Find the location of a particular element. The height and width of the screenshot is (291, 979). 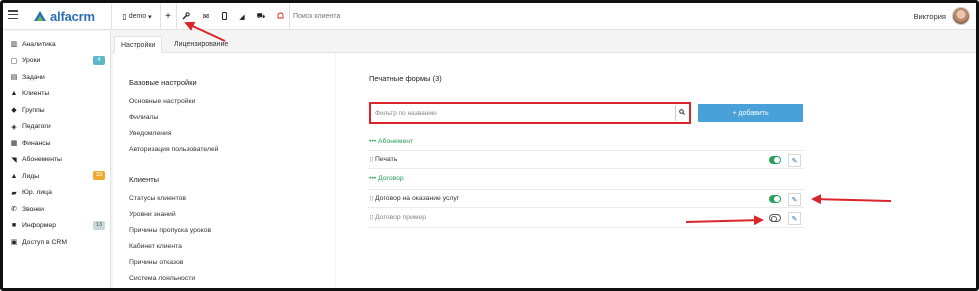

calendar-icon: ▢ is located at coordinates (14, 61).